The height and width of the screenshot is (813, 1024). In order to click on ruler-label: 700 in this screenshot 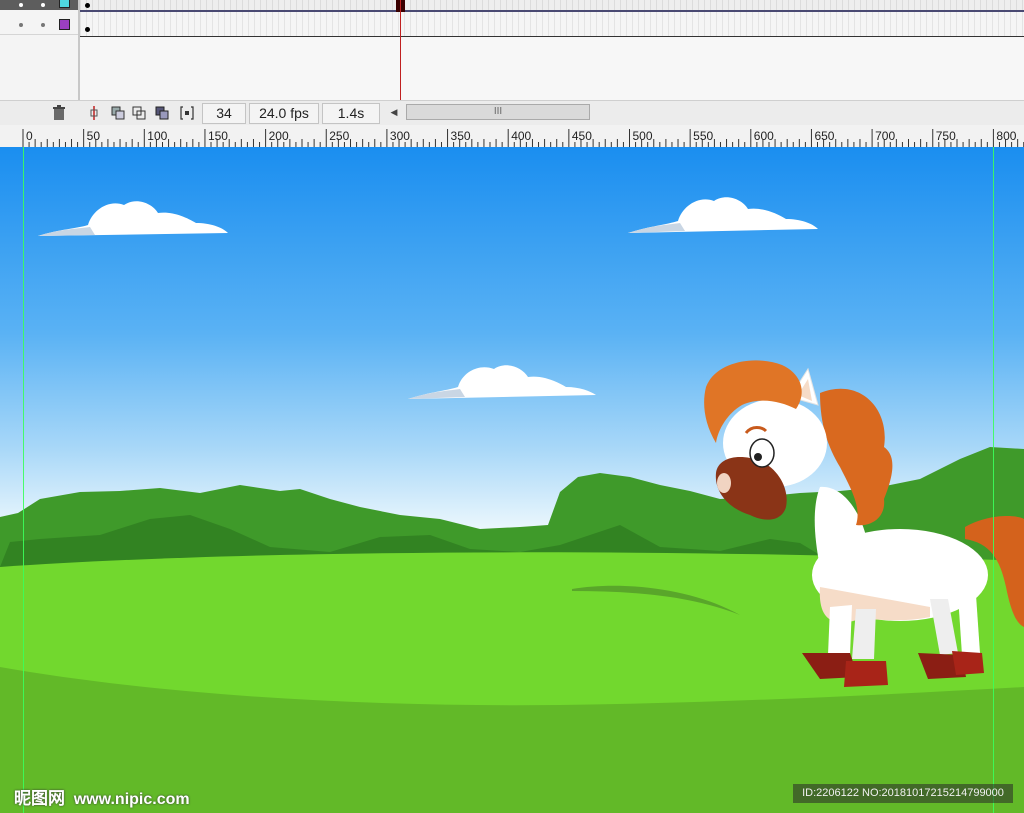, I will do `click(885, 136)`.